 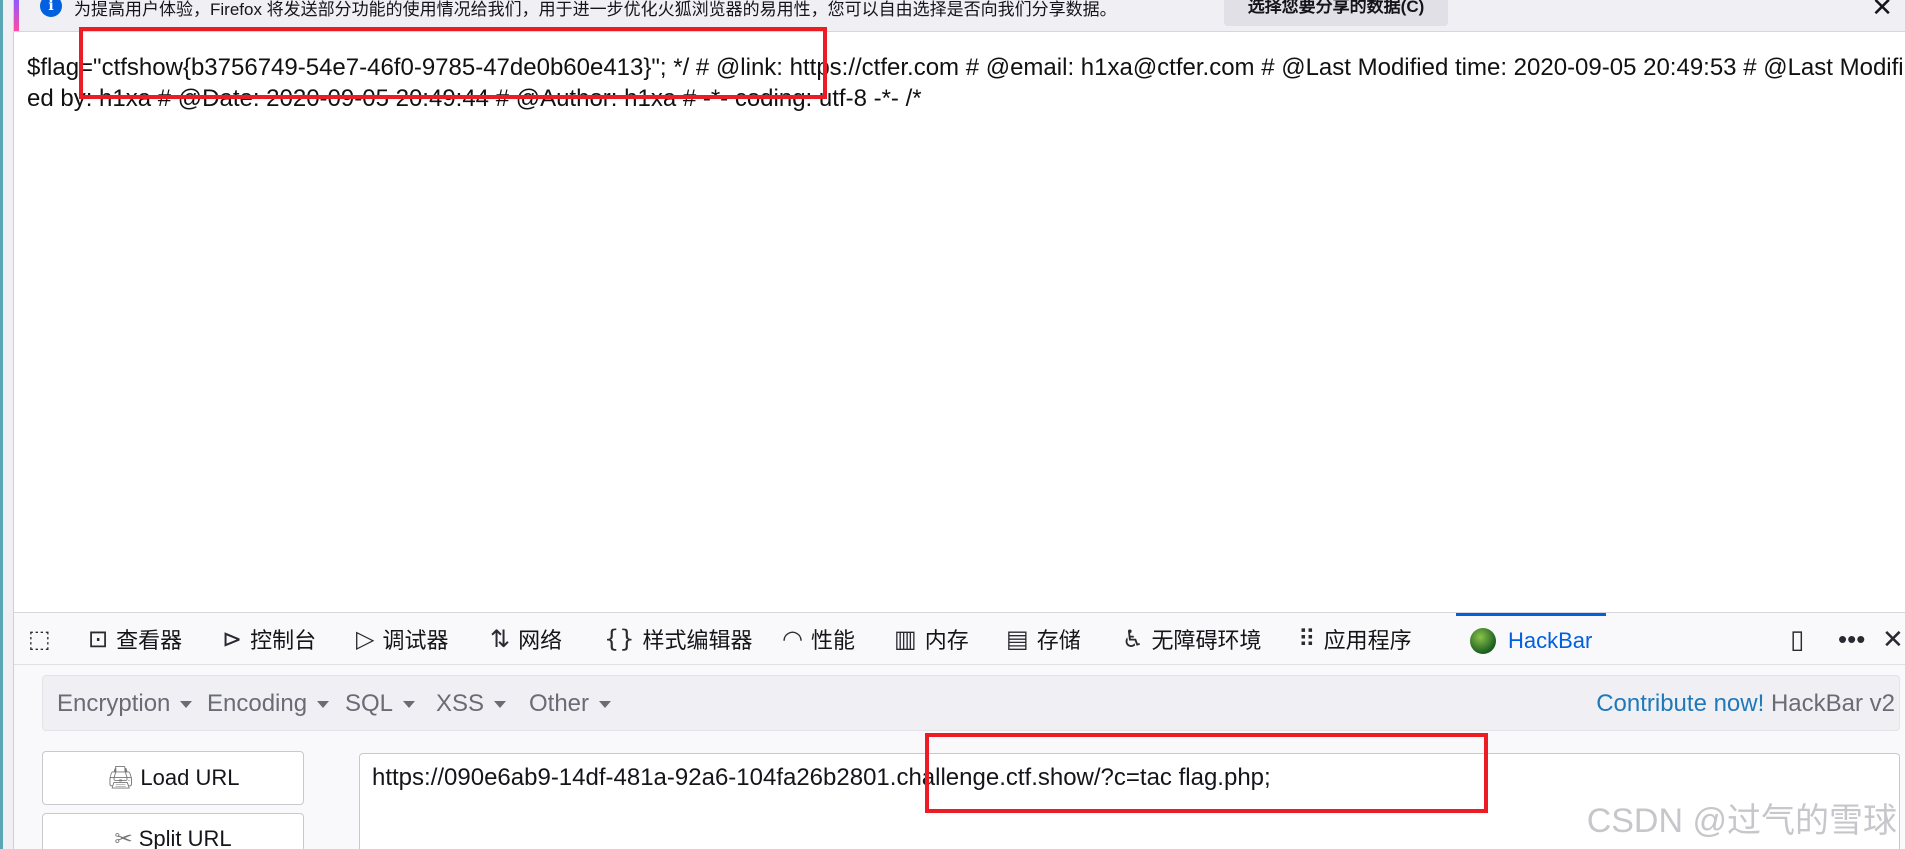 I want to click on hackbar-logo-icon, so click(x=1483, y=640).